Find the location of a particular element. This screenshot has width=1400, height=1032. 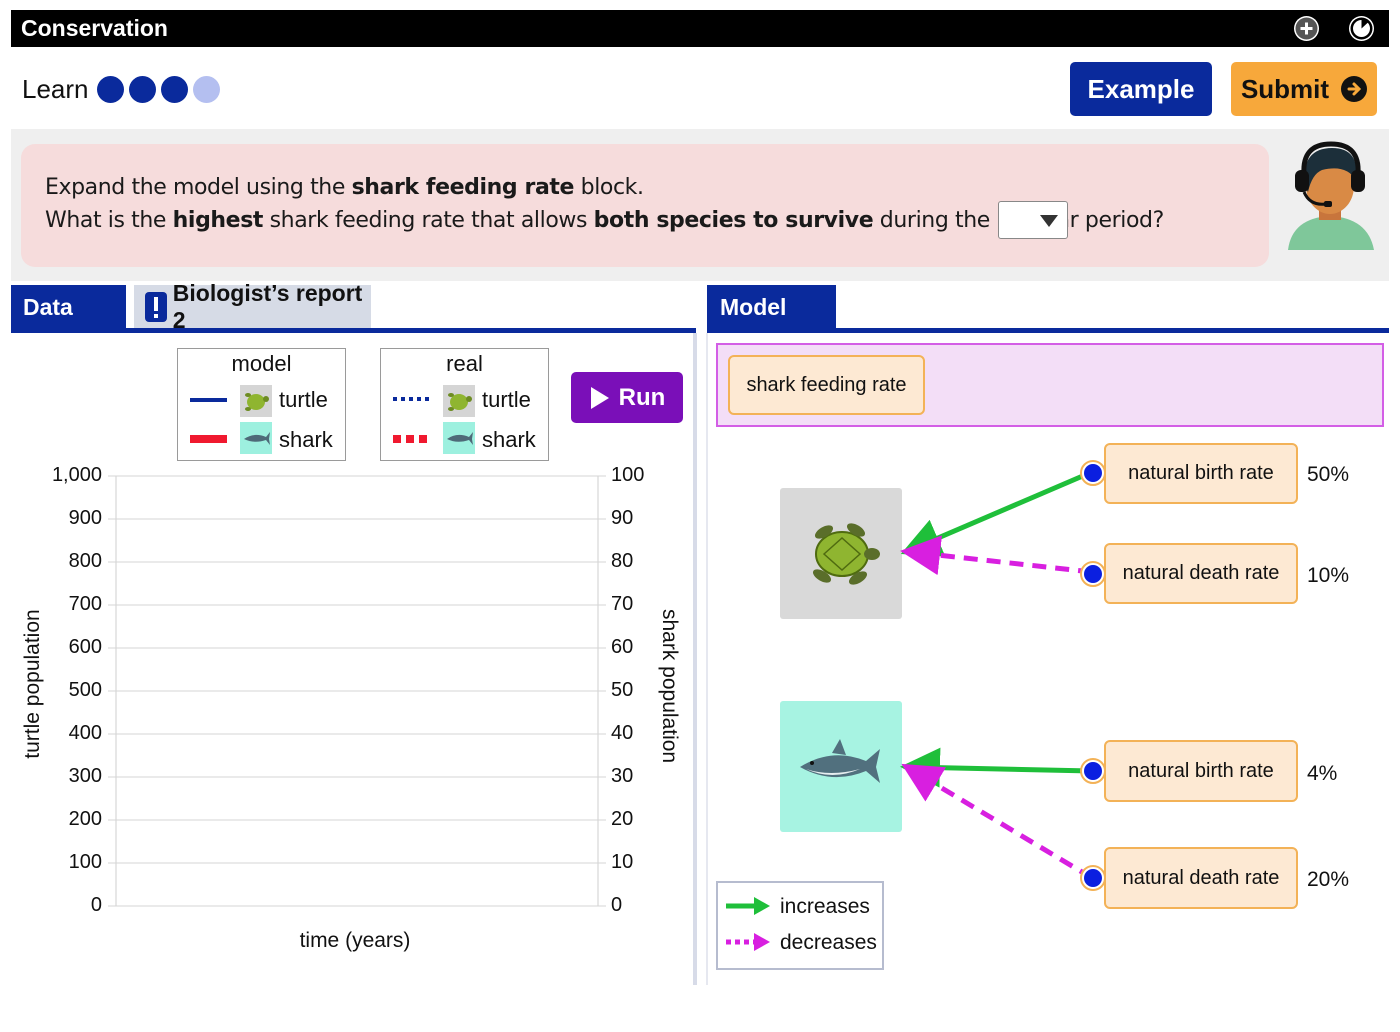

legend-model-turtle-line is located at coordinates (208, 400).